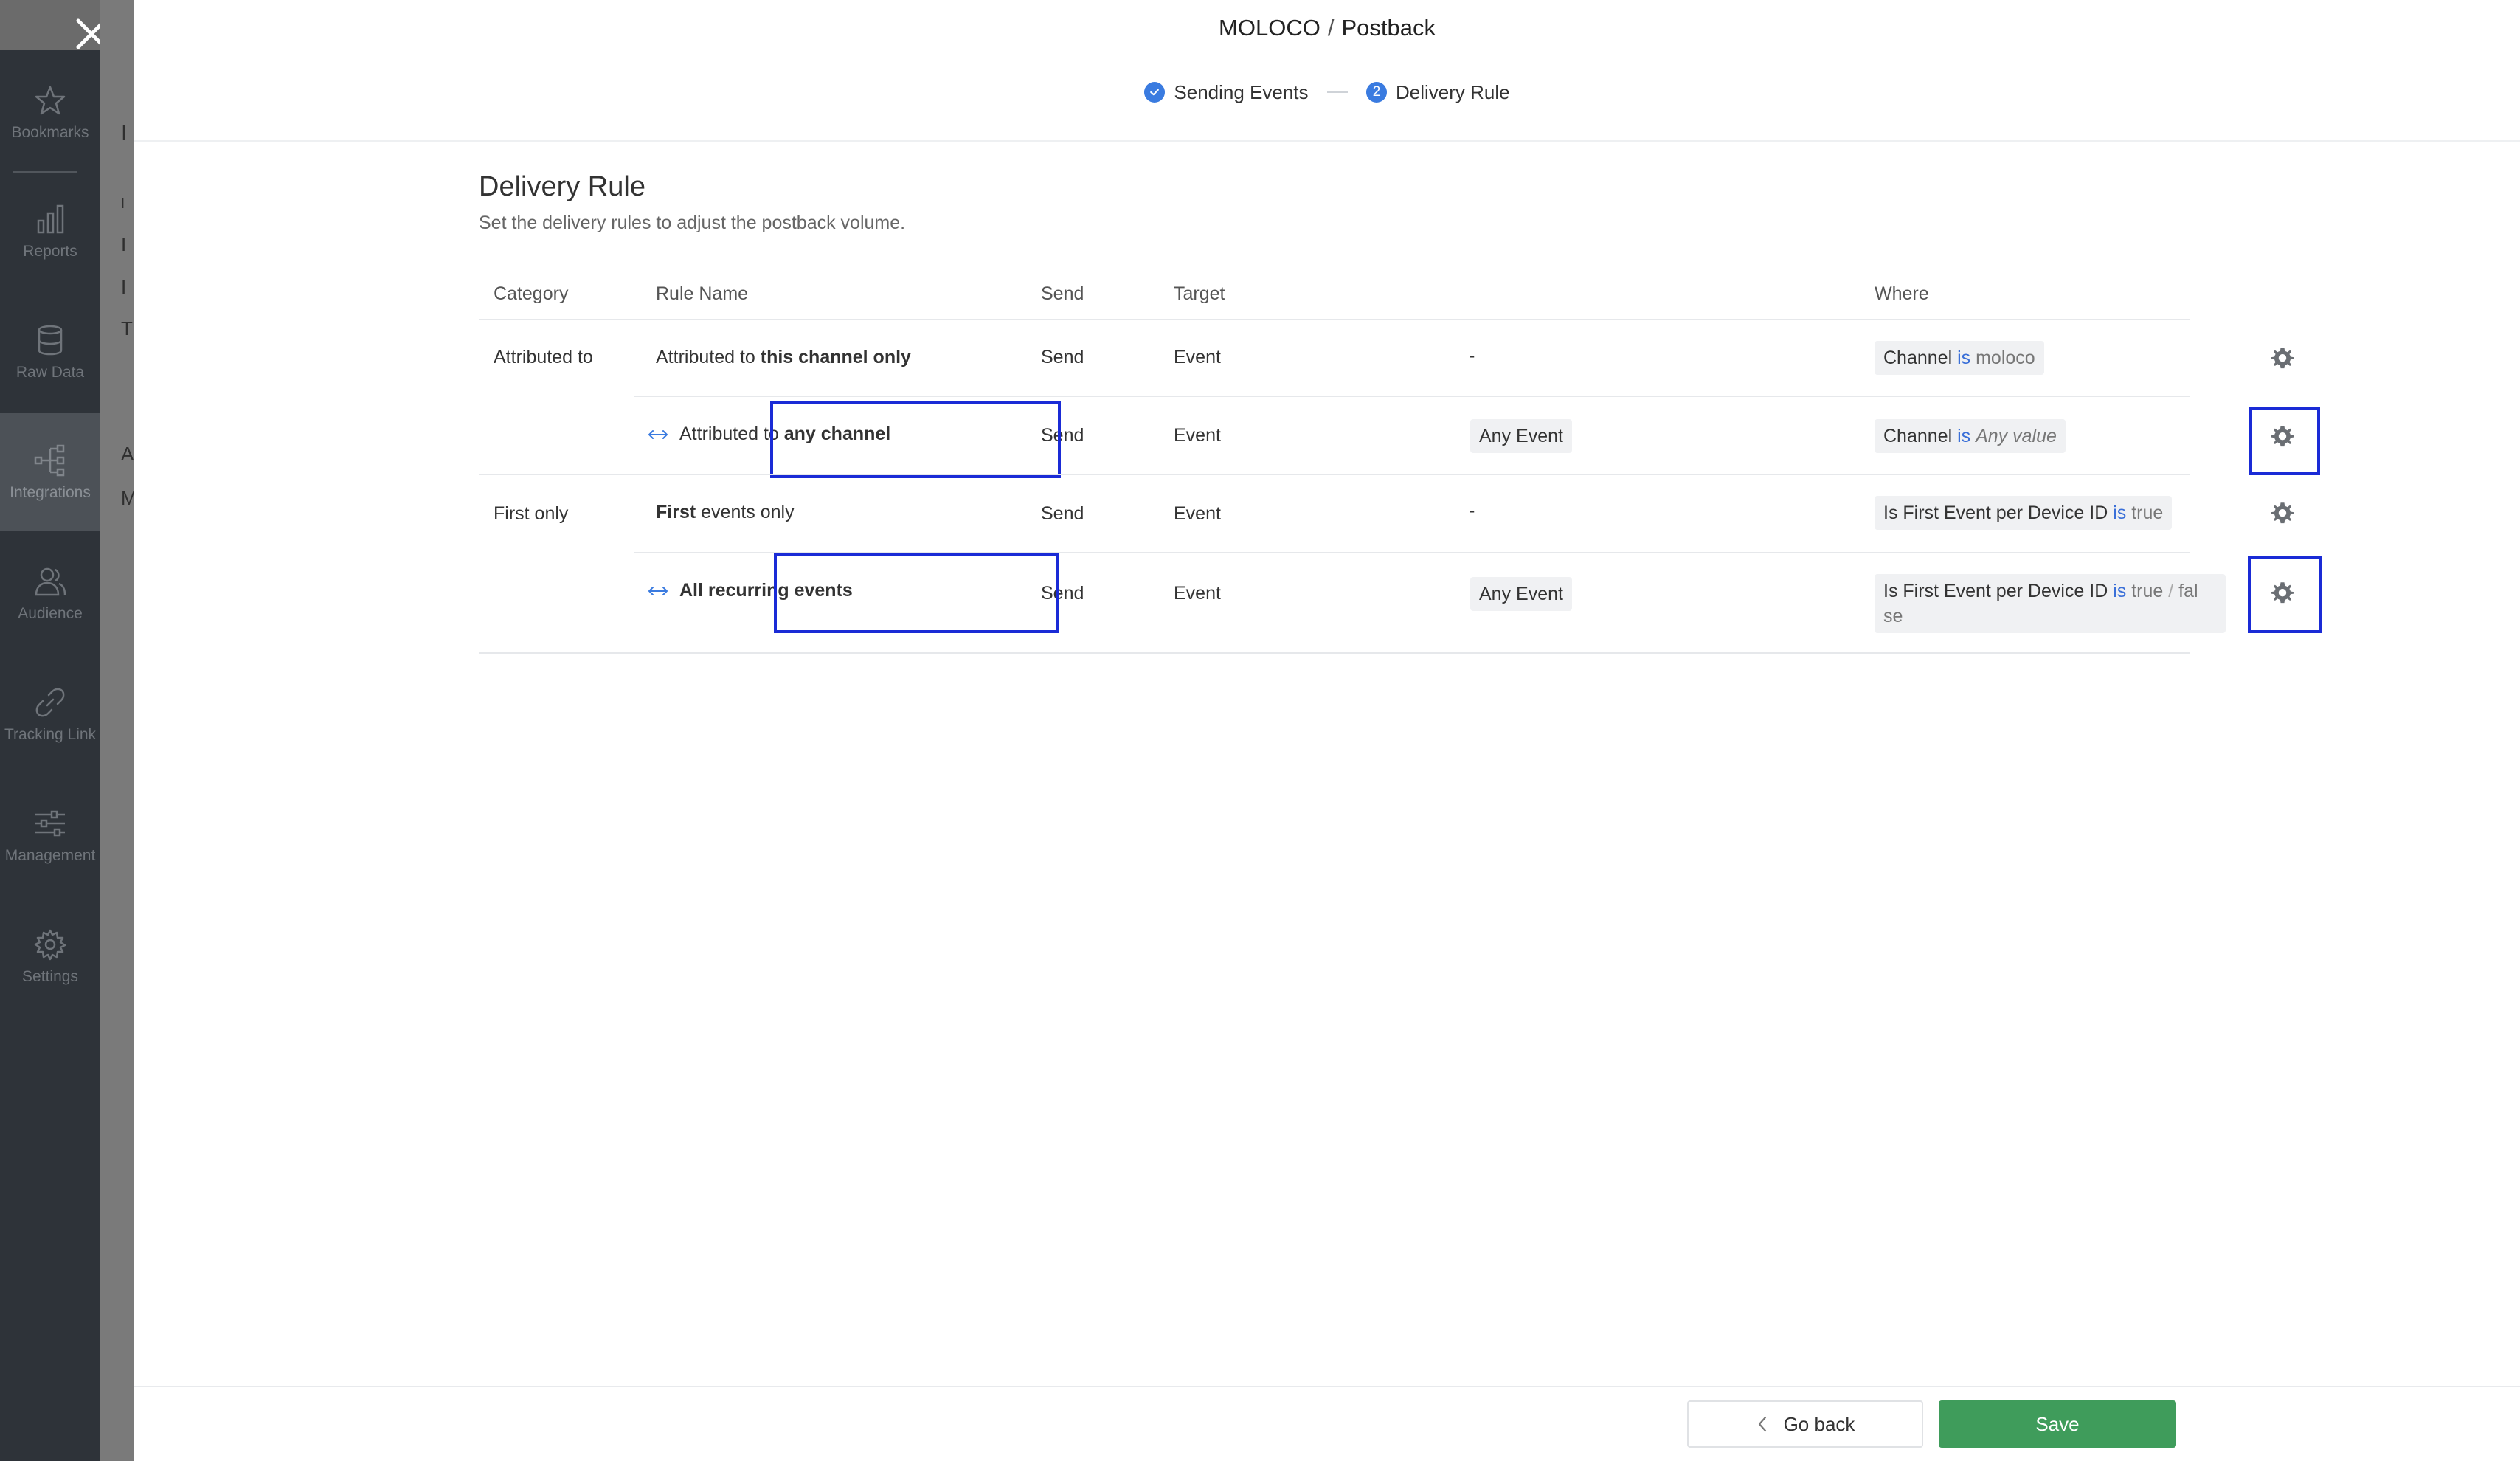 The width and height of the screenshot is (2520, 1461). I want to click on sidebar-item-label: Raw Data, so click(50, 373).